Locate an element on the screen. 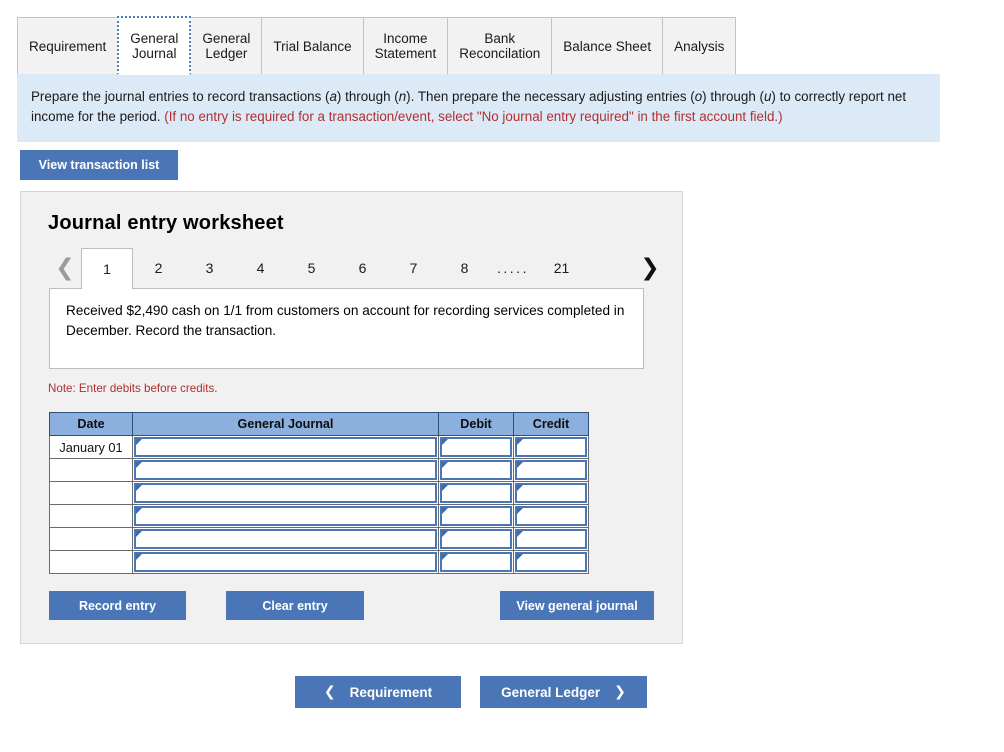 The height and width of the screenshot is (752, 1004). nav-next-label: General Ledger is located at coordinates (551, 692).